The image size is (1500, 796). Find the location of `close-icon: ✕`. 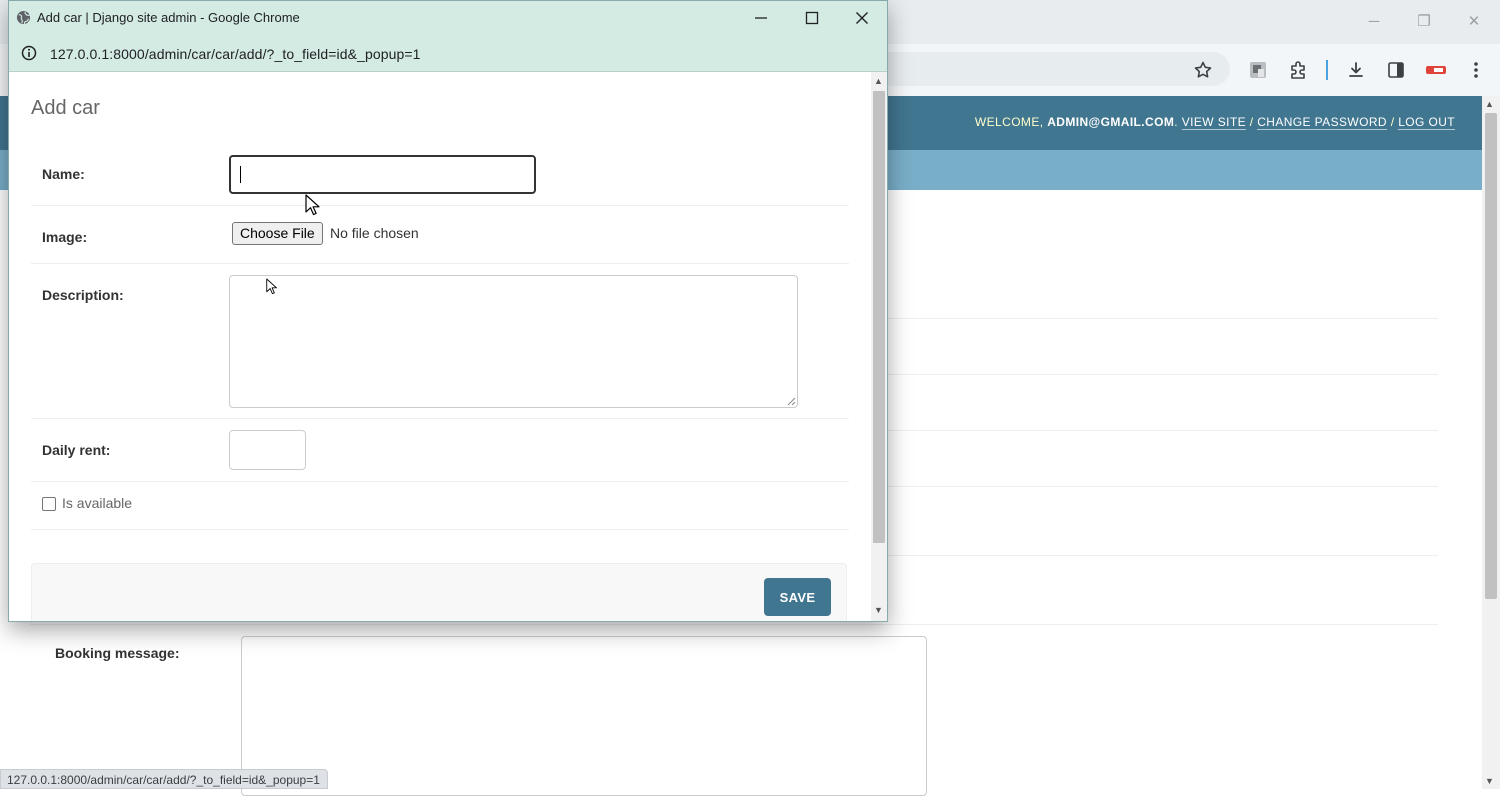

close-icon: ✕ is located at coordinates (1474, 22).